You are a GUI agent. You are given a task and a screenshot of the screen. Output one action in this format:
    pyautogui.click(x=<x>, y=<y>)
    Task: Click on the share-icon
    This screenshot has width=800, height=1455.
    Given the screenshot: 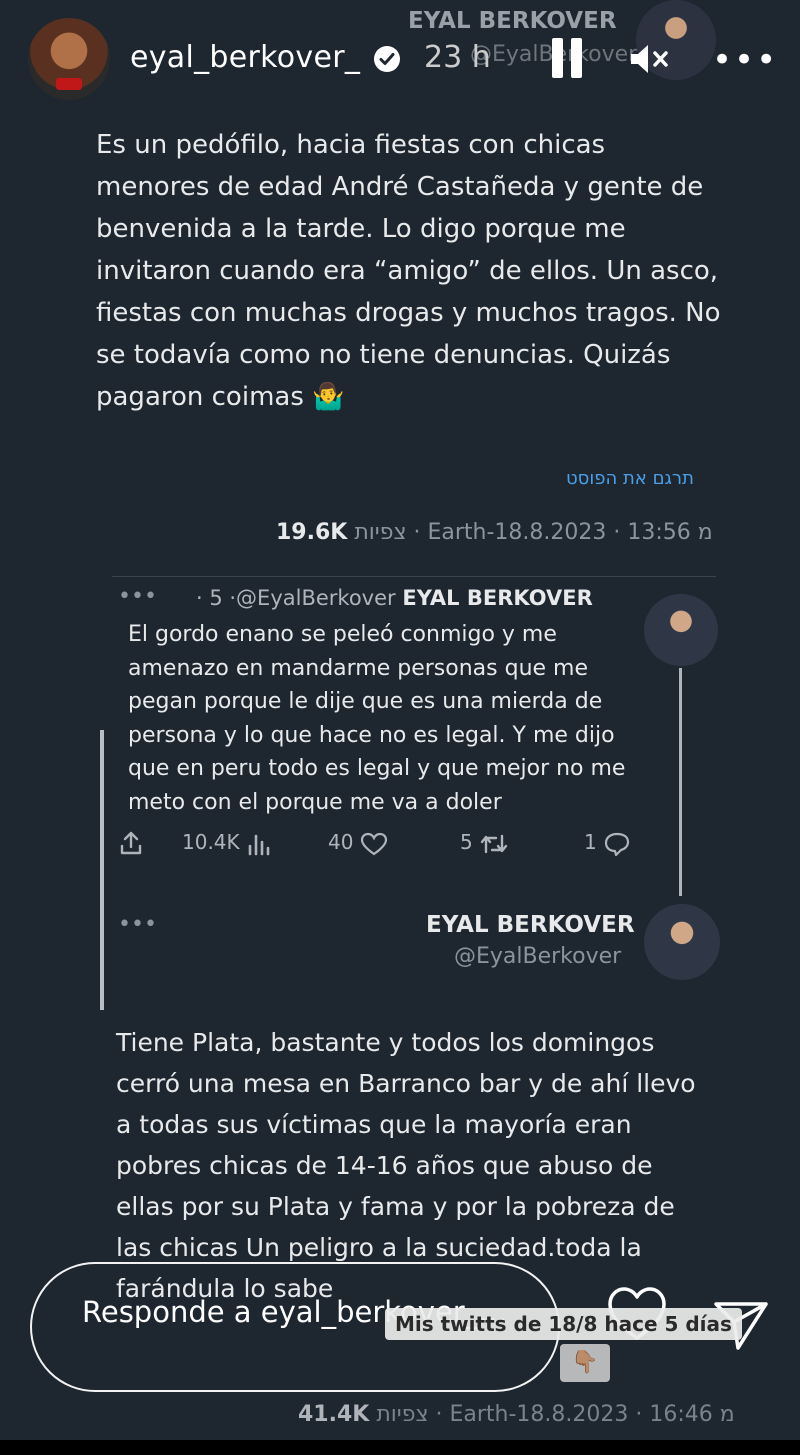 What is the action you would take?
    pyautogui.click(x=131, y=843)
    